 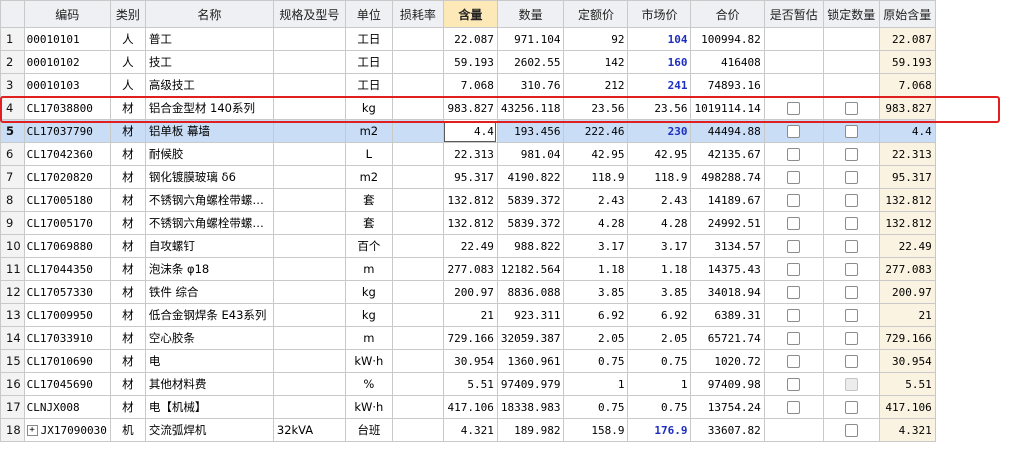 I want to click on content-cell: 22.313, so click(x=470, y=154).